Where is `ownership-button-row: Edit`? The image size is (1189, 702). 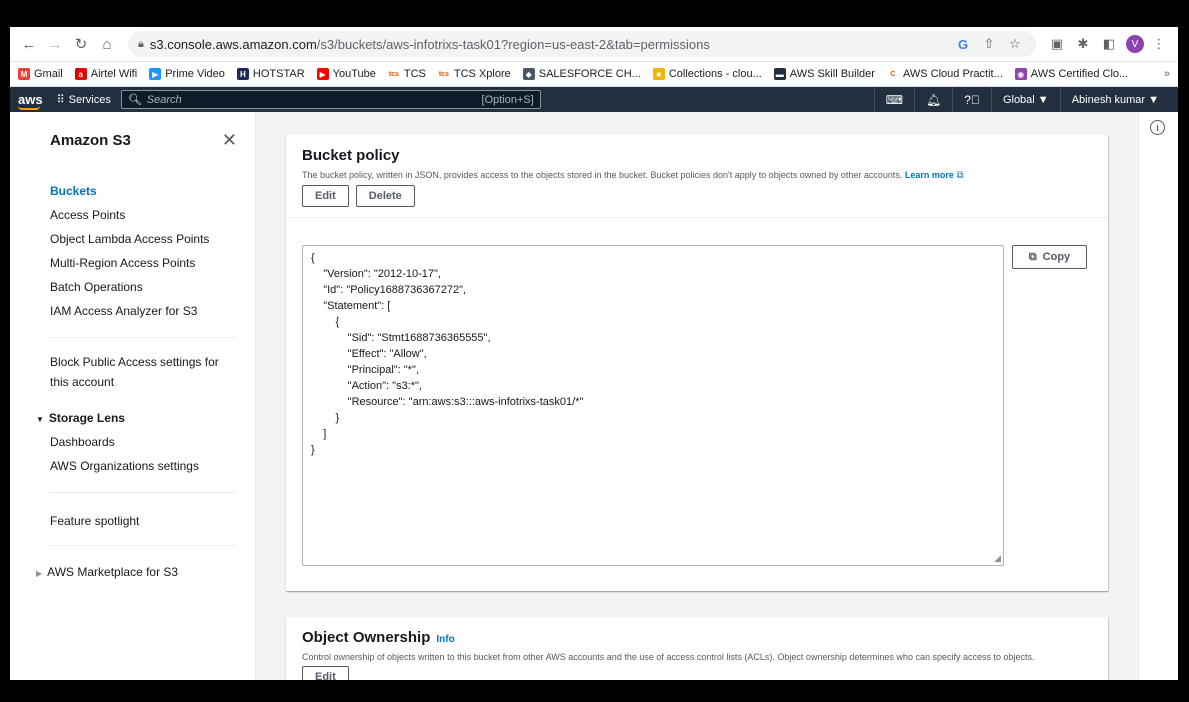
ownership-button-row: Edit is located at coordinates (697, 673).